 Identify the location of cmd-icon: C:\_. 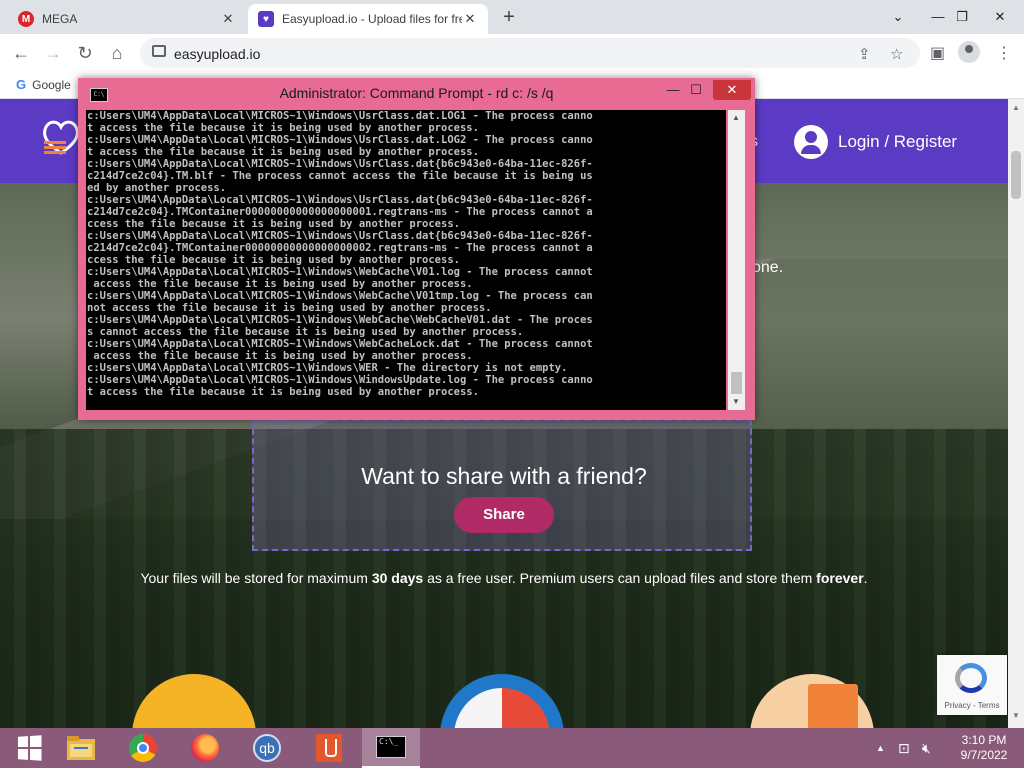
(391, 747).